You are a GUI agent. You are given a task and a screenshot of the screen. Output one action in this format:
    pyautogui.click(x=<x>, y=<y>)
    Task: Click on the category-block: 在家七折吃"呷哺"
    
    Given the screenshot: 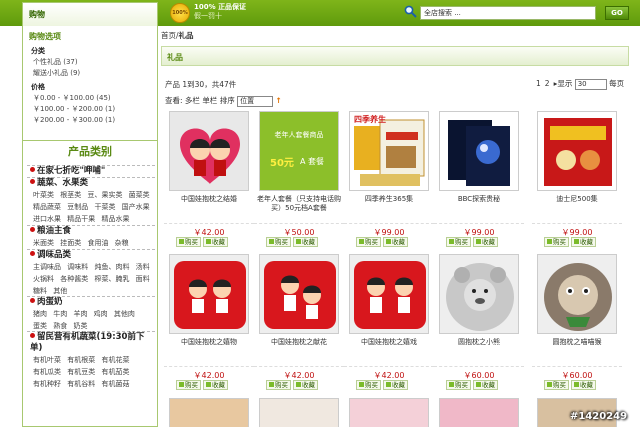 What is the action you would take?
    pyautogui.click(x=91, y=171)
    